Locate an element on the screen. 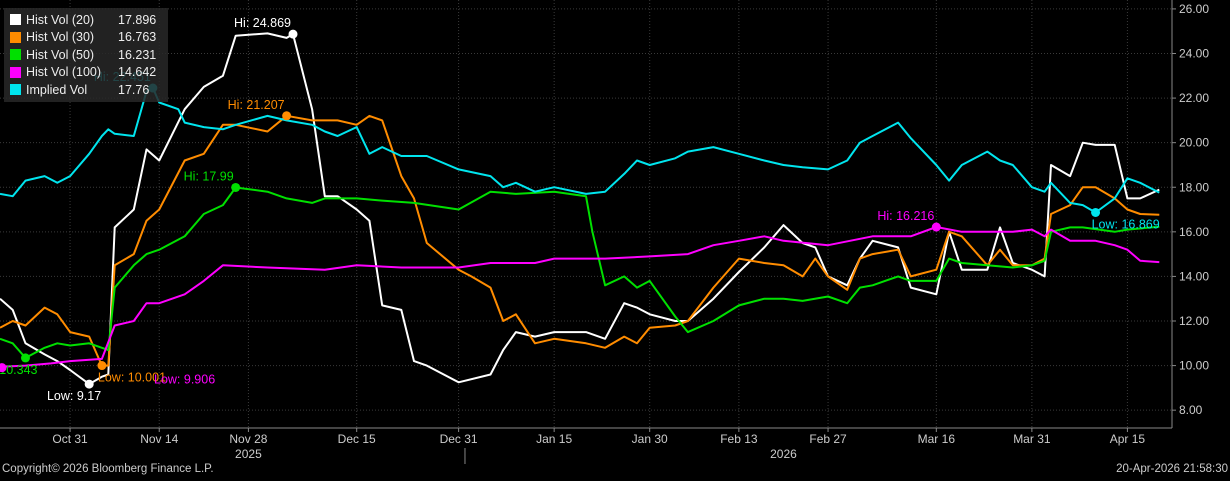  x-tick-label: Apr 15 is located at coordinates (1128, 439).